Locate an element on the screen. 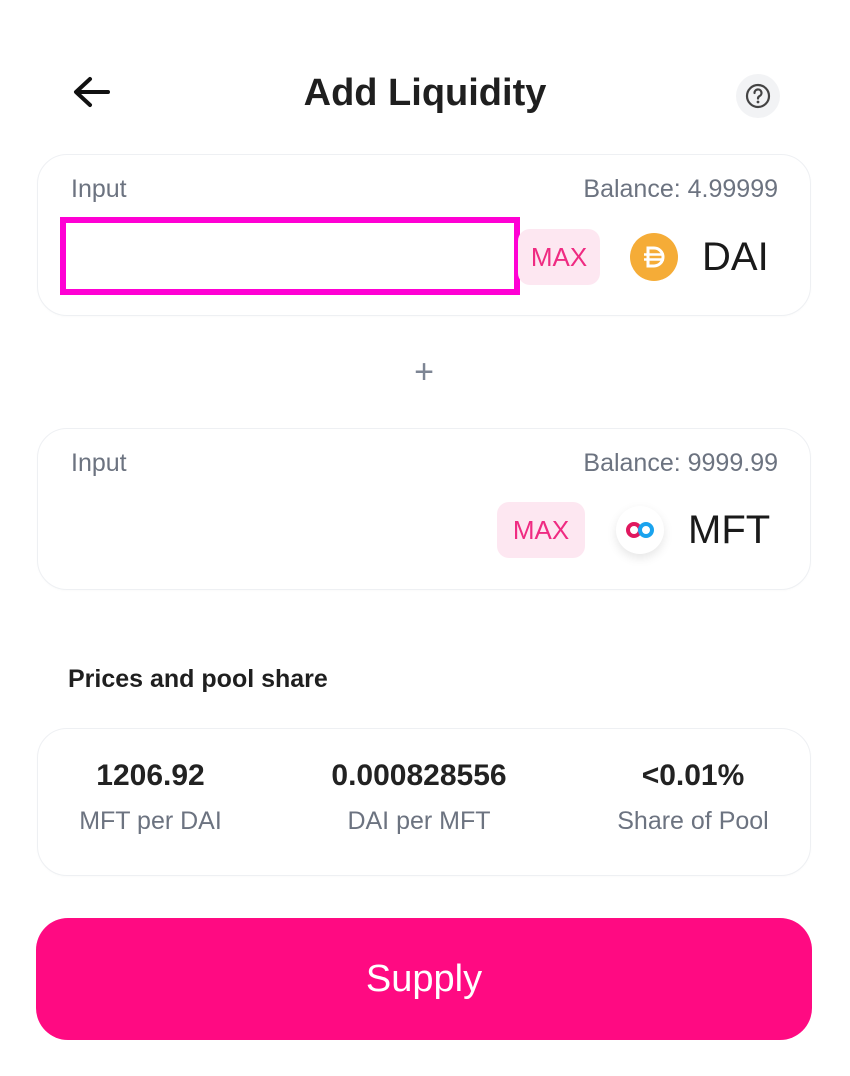 This screenshot has height=1076, width=850. stat-value: <0.01% is located at coordinates (693, 775).